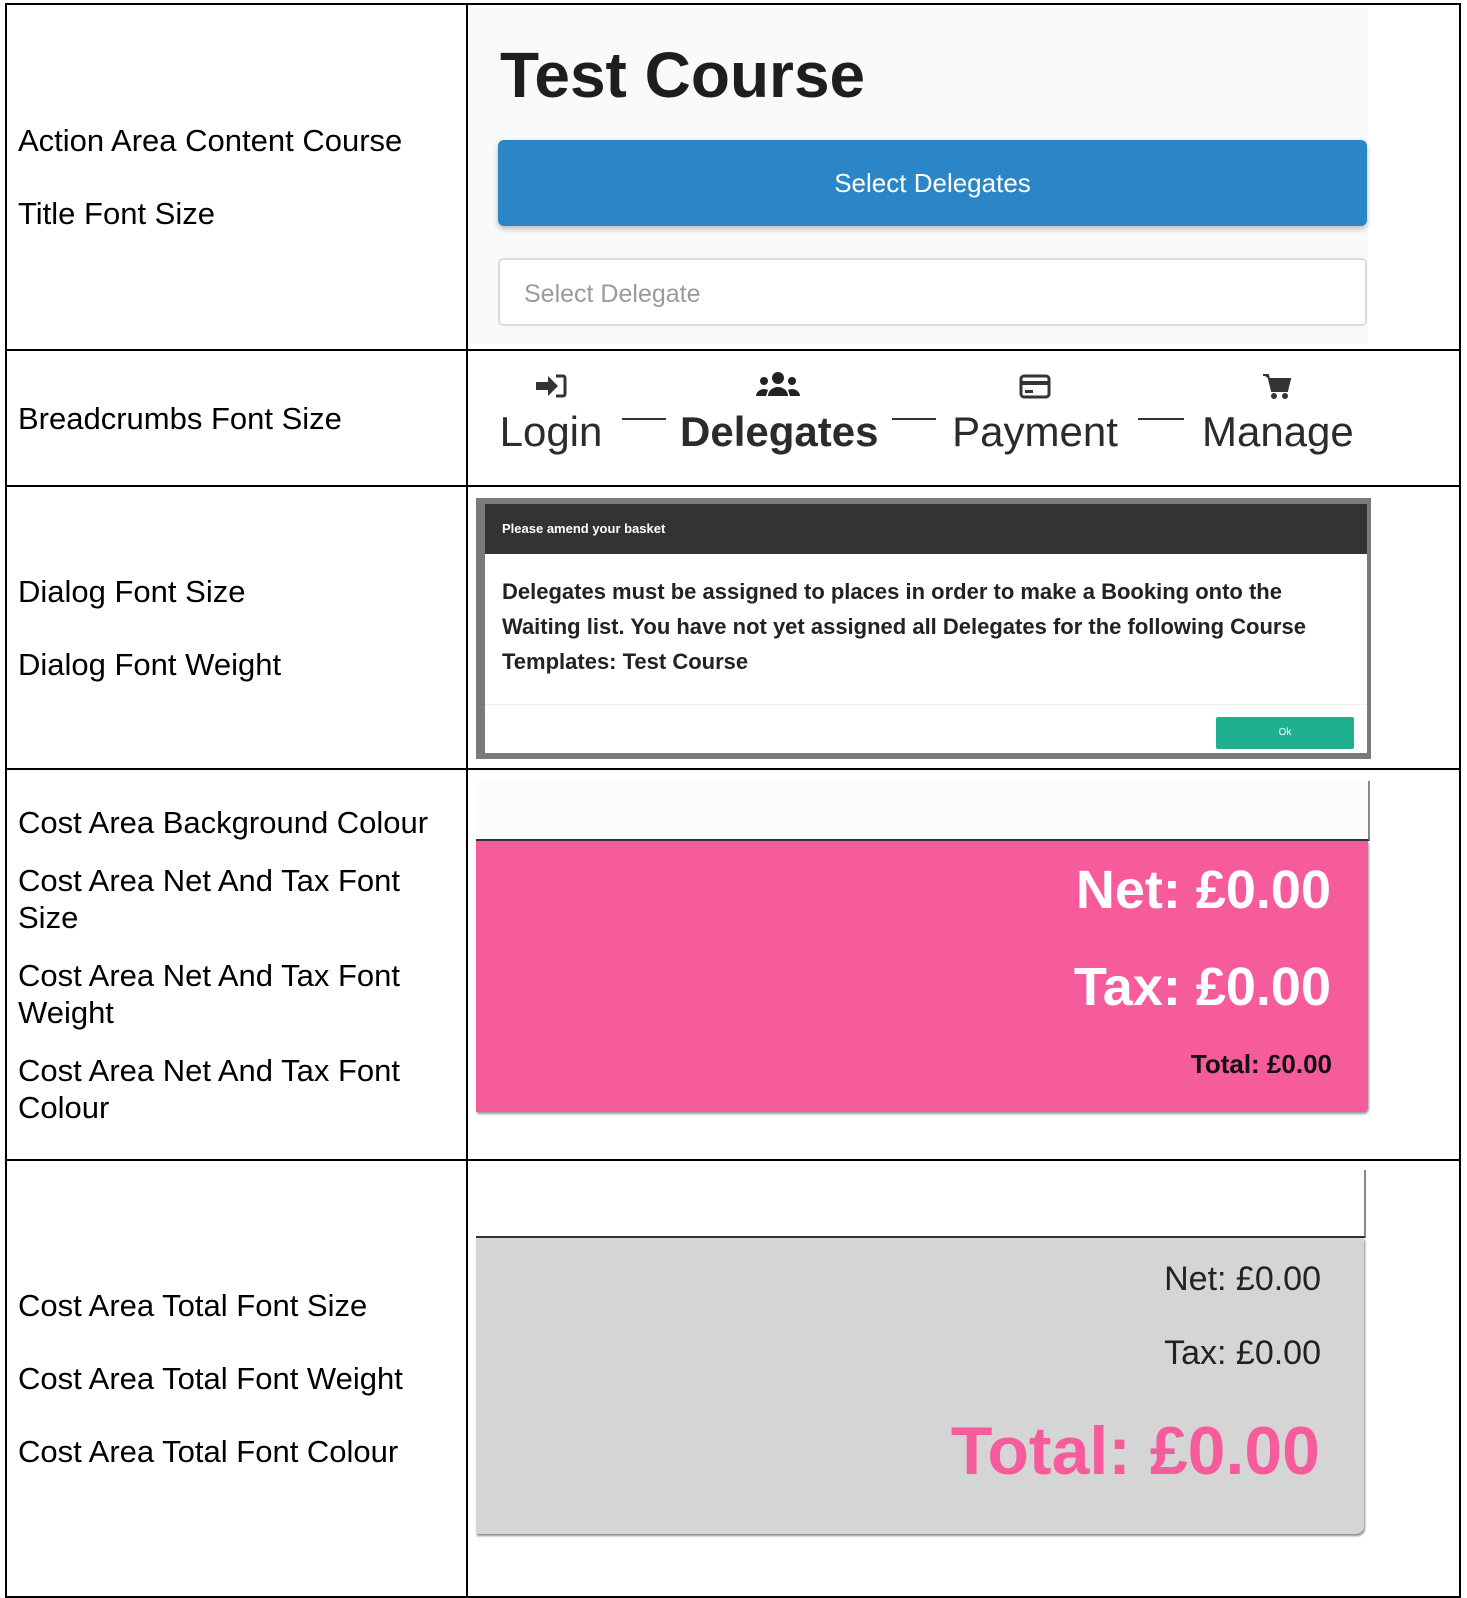  What do you see at coordinates (551, 431) in the screenshot?
I see `breadcrumb-label: Login` at bounding box center [551, 431].